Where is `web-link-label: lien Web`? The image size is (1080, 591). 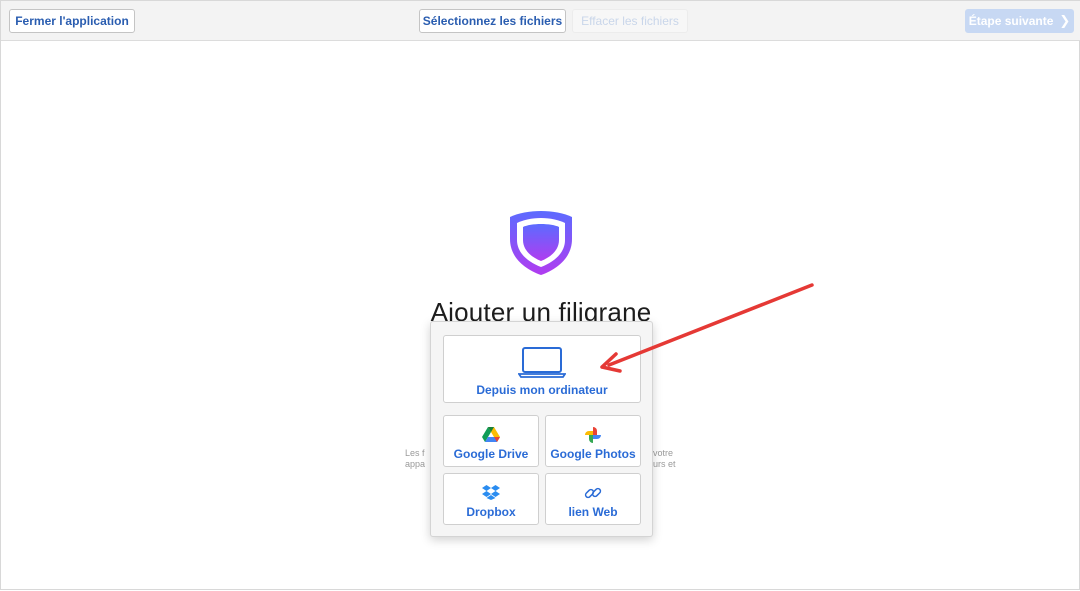 web-link-label: lien Web is located at coordinates (593, 512).